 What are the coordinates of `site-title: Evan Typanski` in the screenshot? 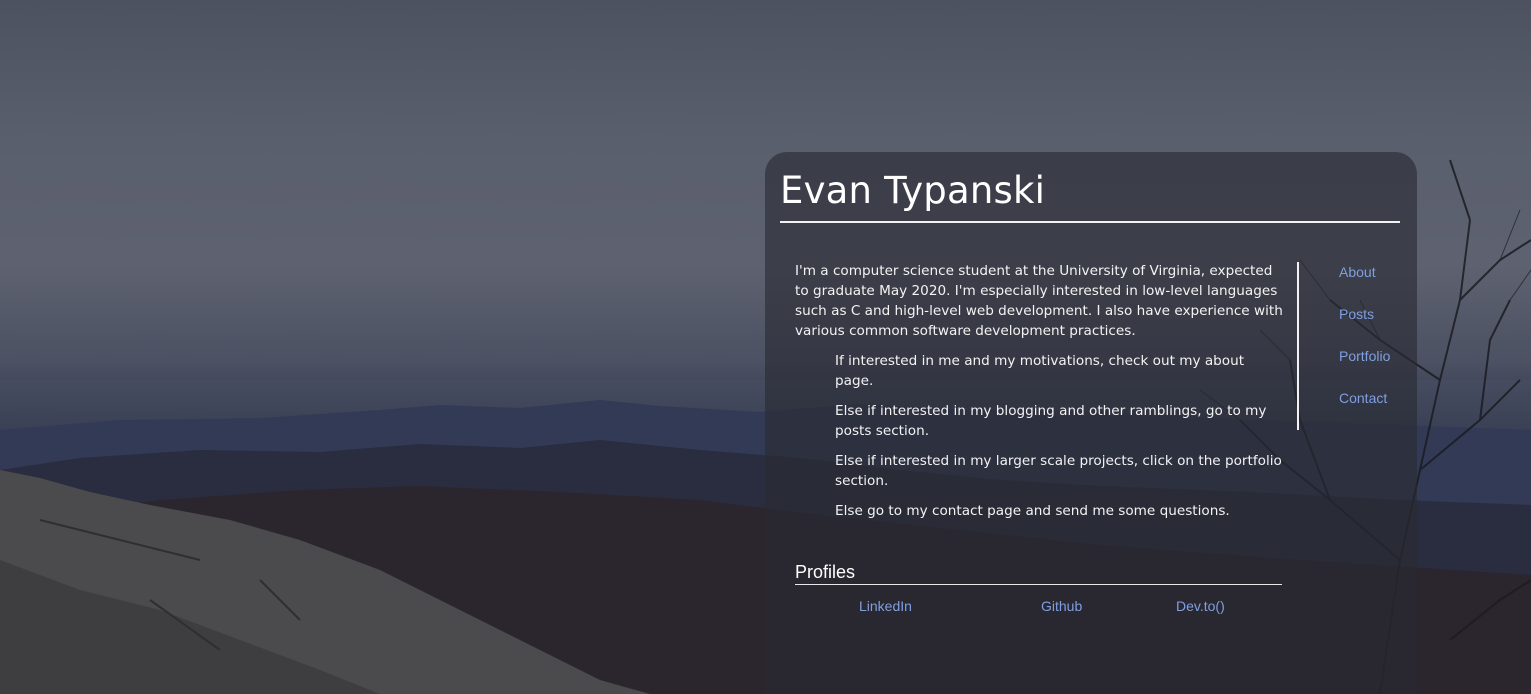 It's located at (913, 190).